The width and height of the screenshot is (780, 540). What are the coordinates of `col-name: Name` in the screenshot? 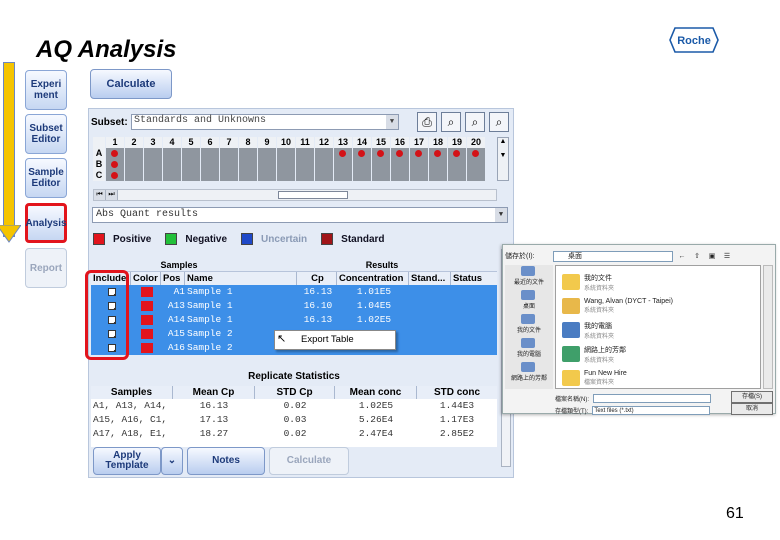 It's located at (241, 278).